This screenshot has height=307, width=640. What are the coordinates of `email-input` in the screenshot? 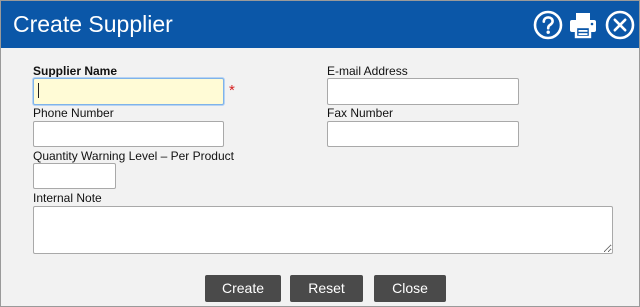 It's located at (423, 91).